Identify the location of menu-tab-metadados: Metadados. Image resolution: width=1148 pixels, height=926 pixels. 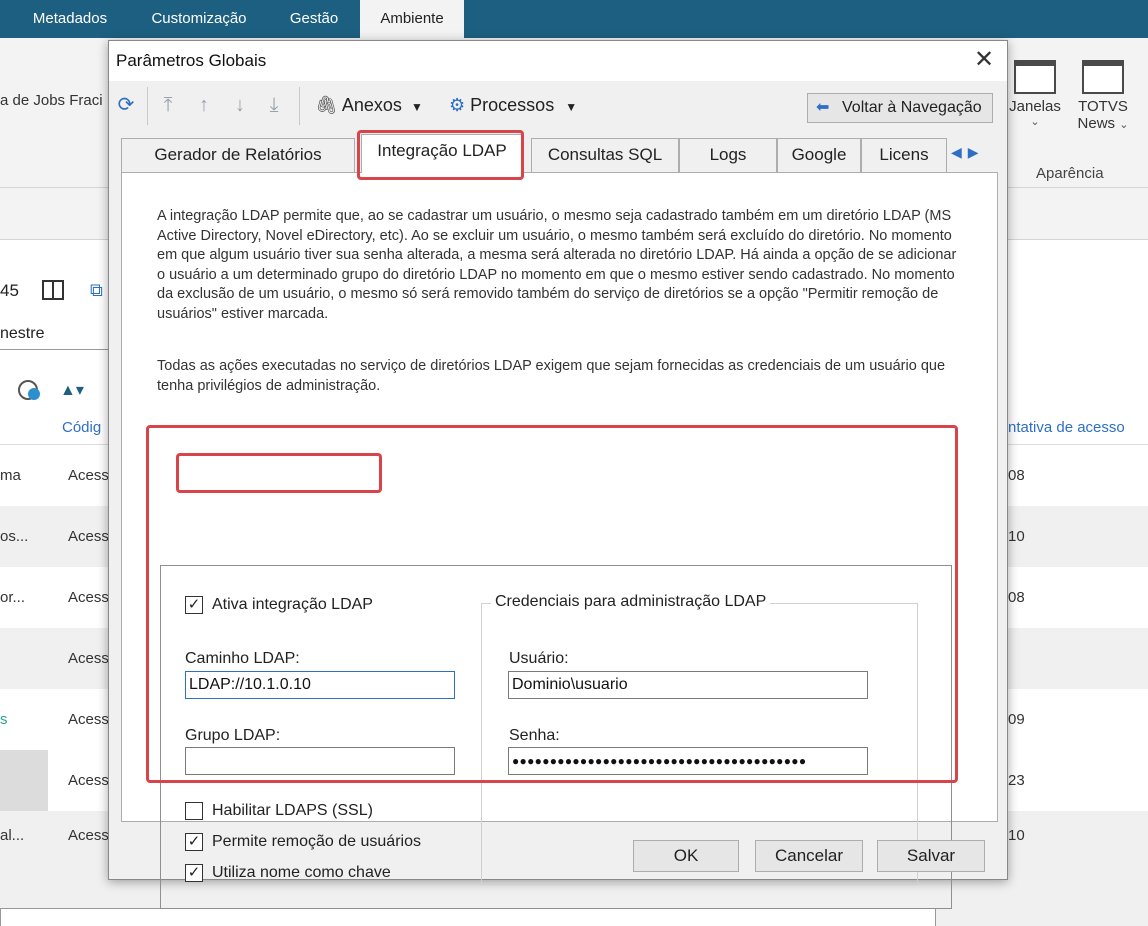
(70, 19).